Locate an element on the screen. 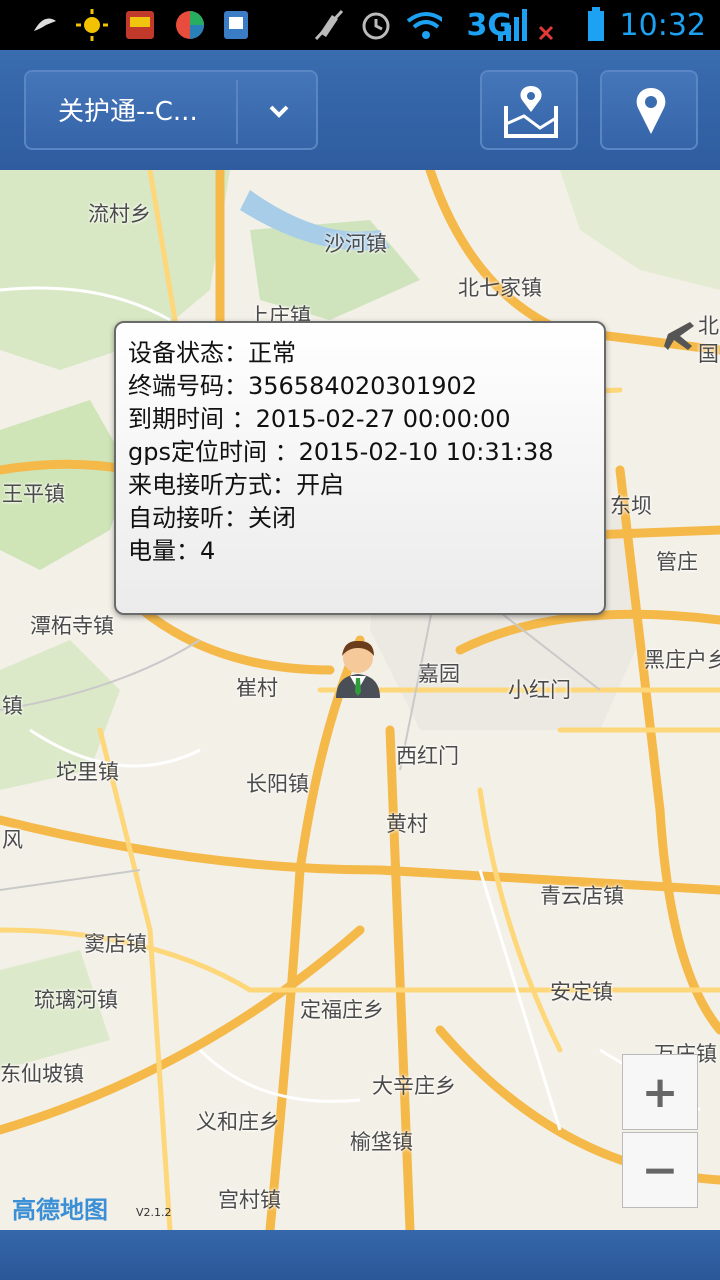 The height and width of the screenshot is (1280, 720). place-label: 黄村 is located at coordinates (407, 824).